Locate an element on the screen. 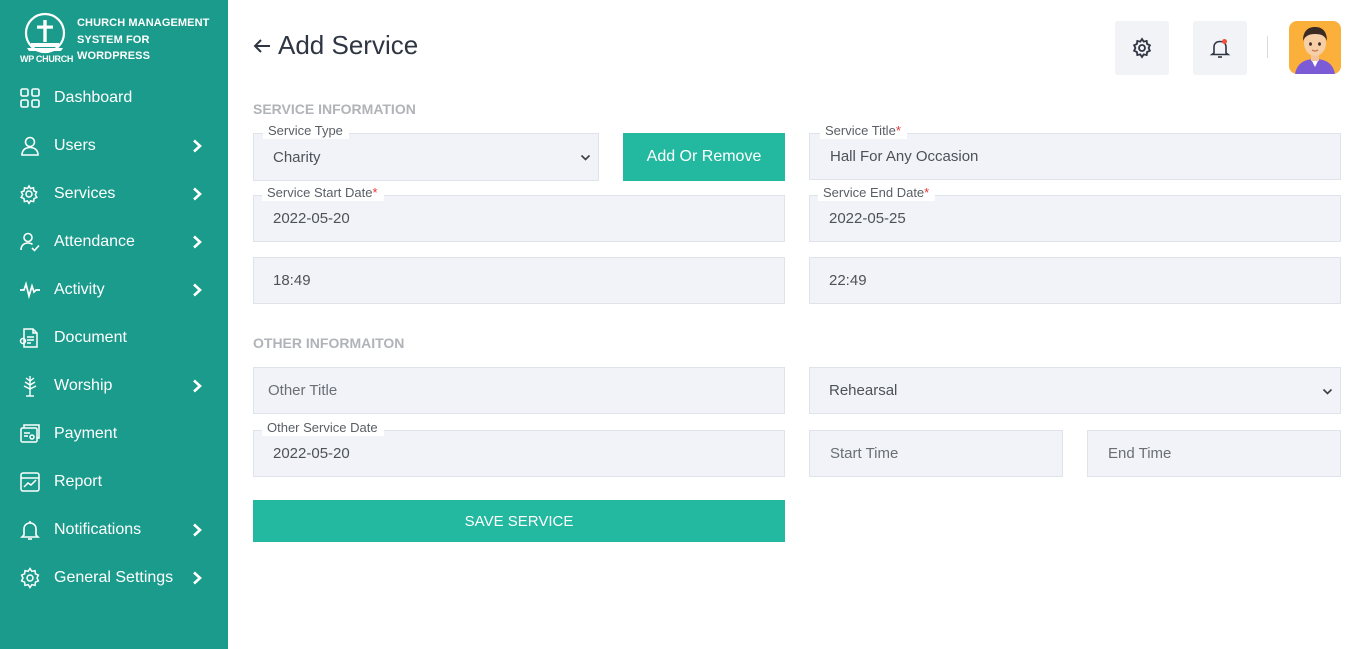 The width and height of the screenshot is (1365, 649). page-title: Add Service is located at coordinates (335, 45).